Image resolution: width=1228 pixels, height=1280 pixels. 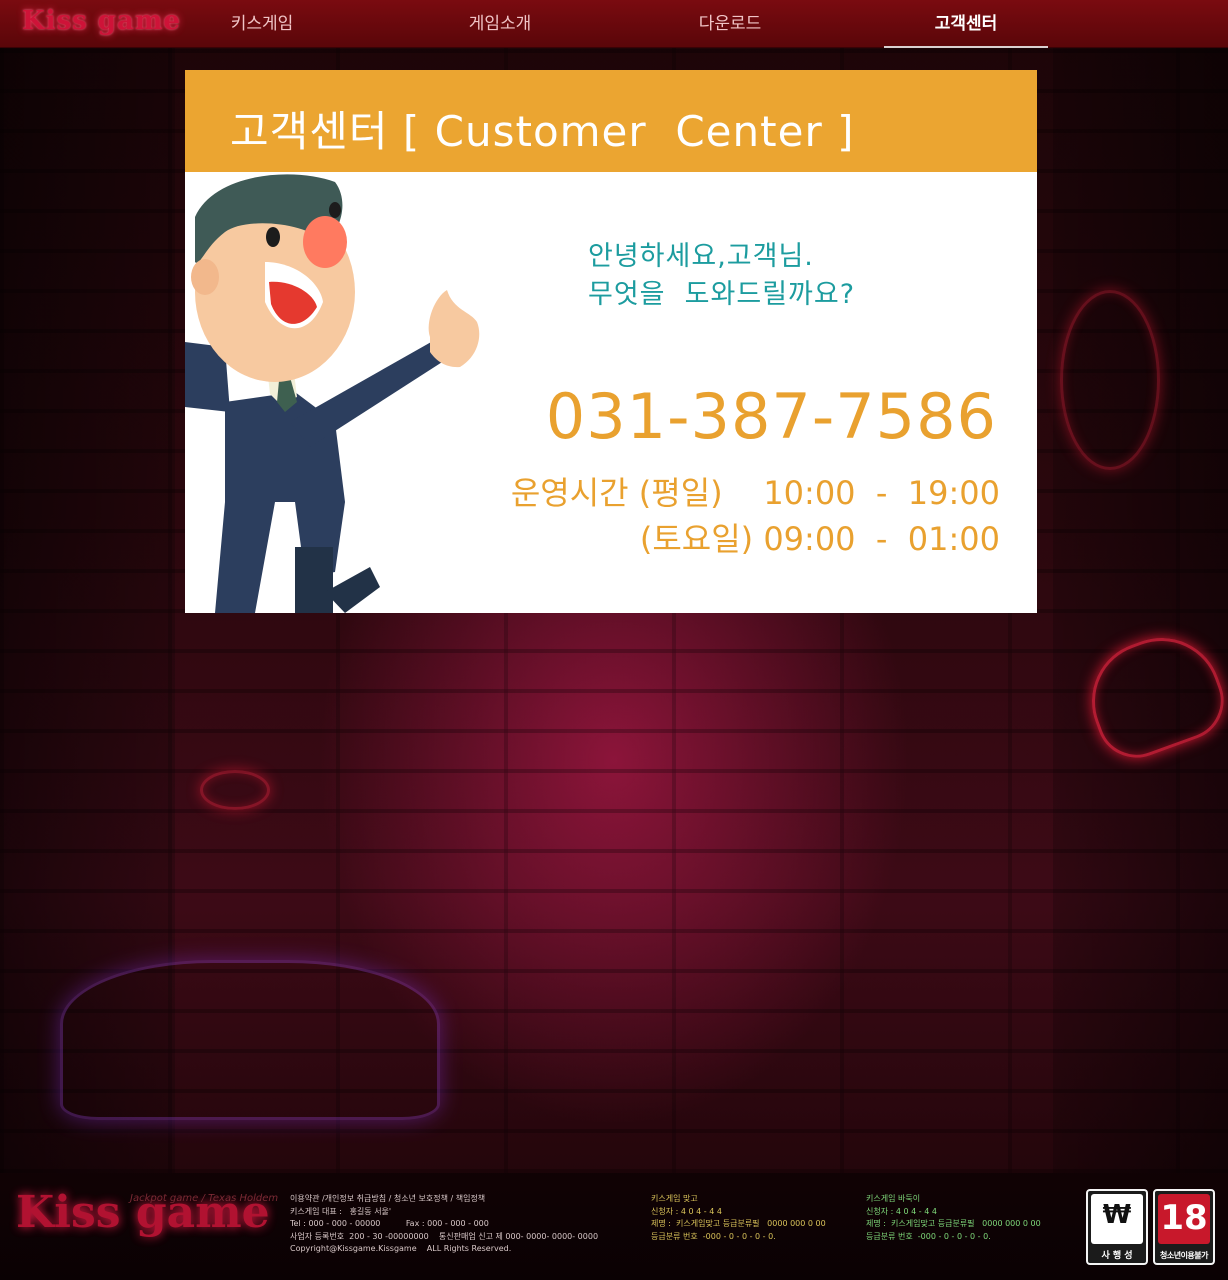 What do you see at coordinates (893, 1198) in the screenshot?
I see `footer-text-line: 키스게임 바둑이` at bounding box center [893, 1198].